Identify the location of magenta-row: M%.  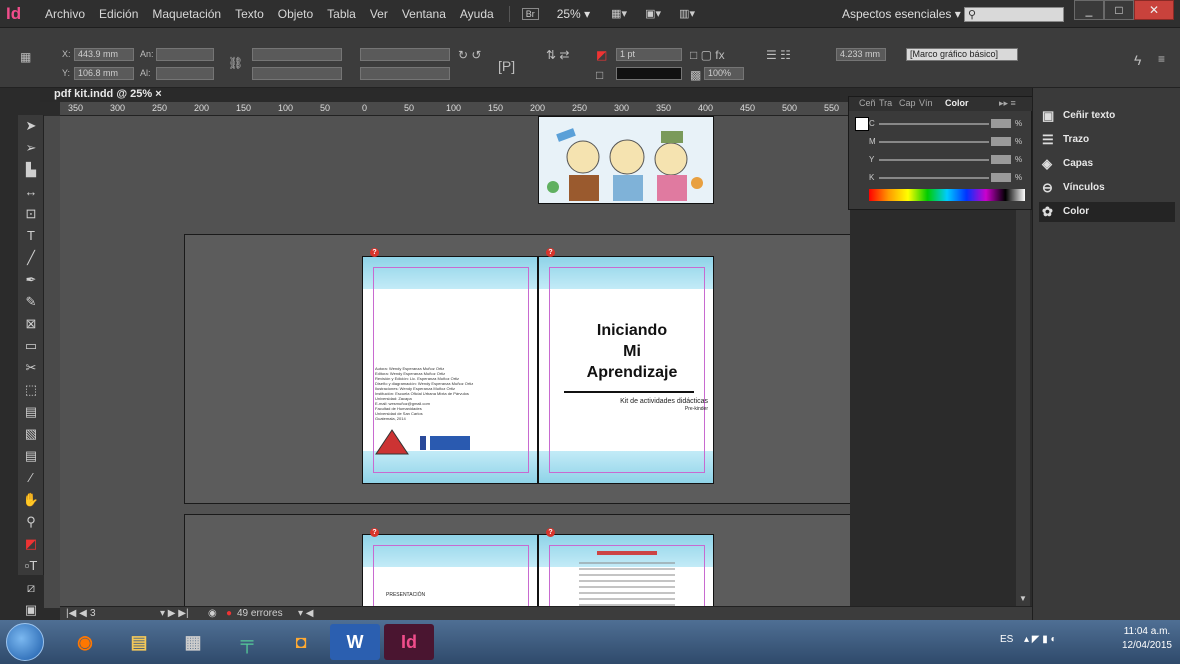
(949, 142).